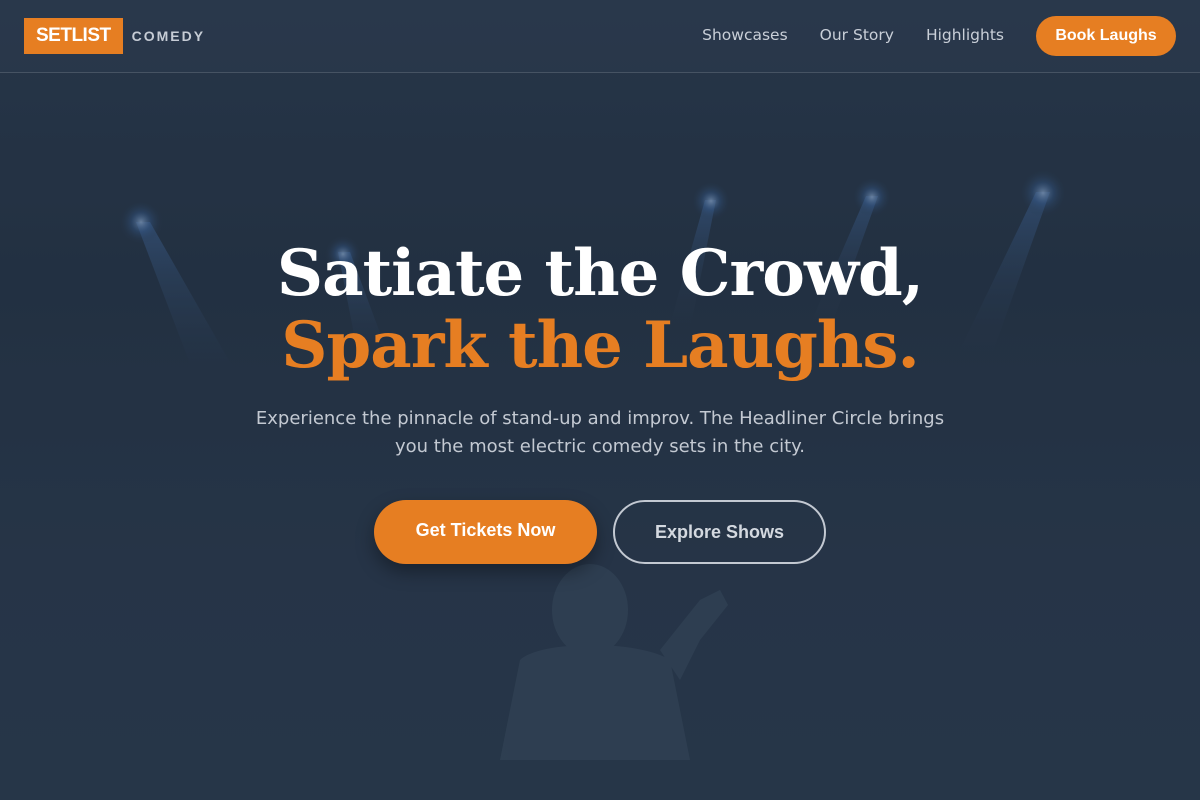  I want to click on logo-mark: SETLIST, so click(73, 36).